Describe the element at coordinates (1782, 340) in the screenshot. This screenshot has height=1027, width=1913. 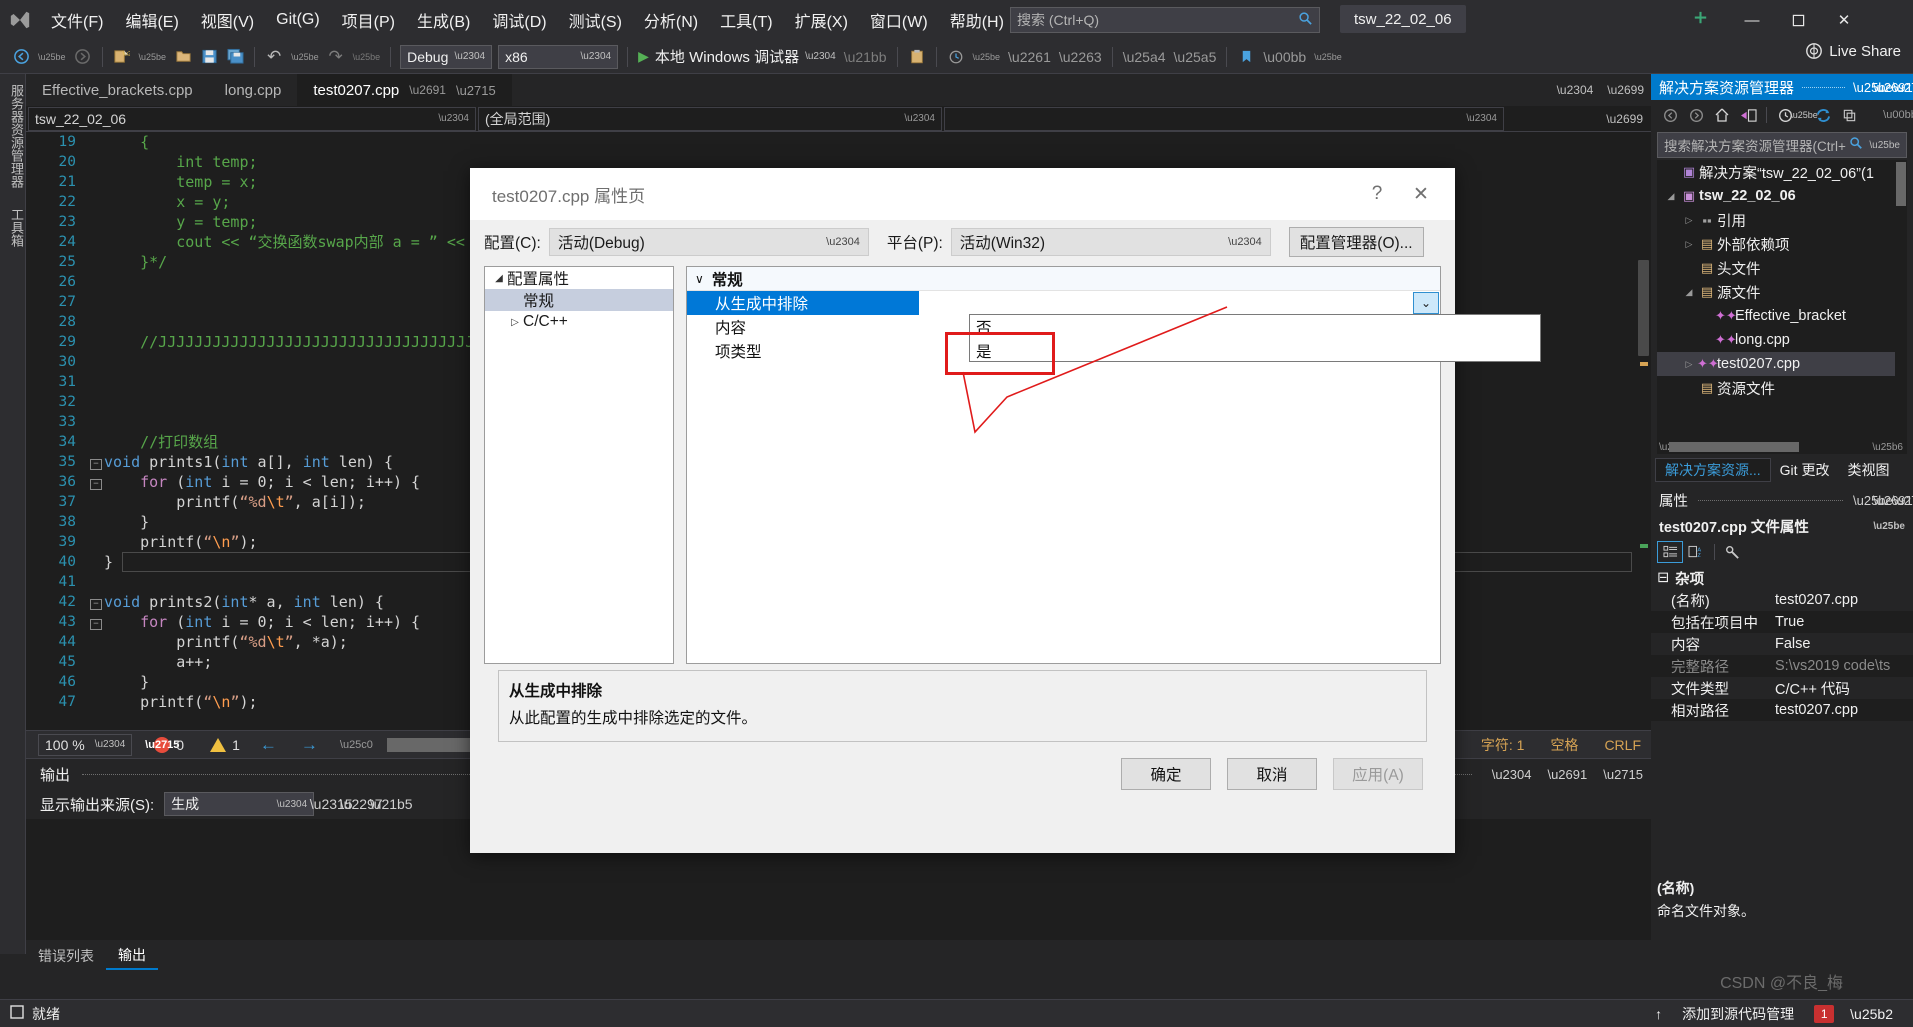
I see `tree-node: ✦✦ long.cpp` at that location.